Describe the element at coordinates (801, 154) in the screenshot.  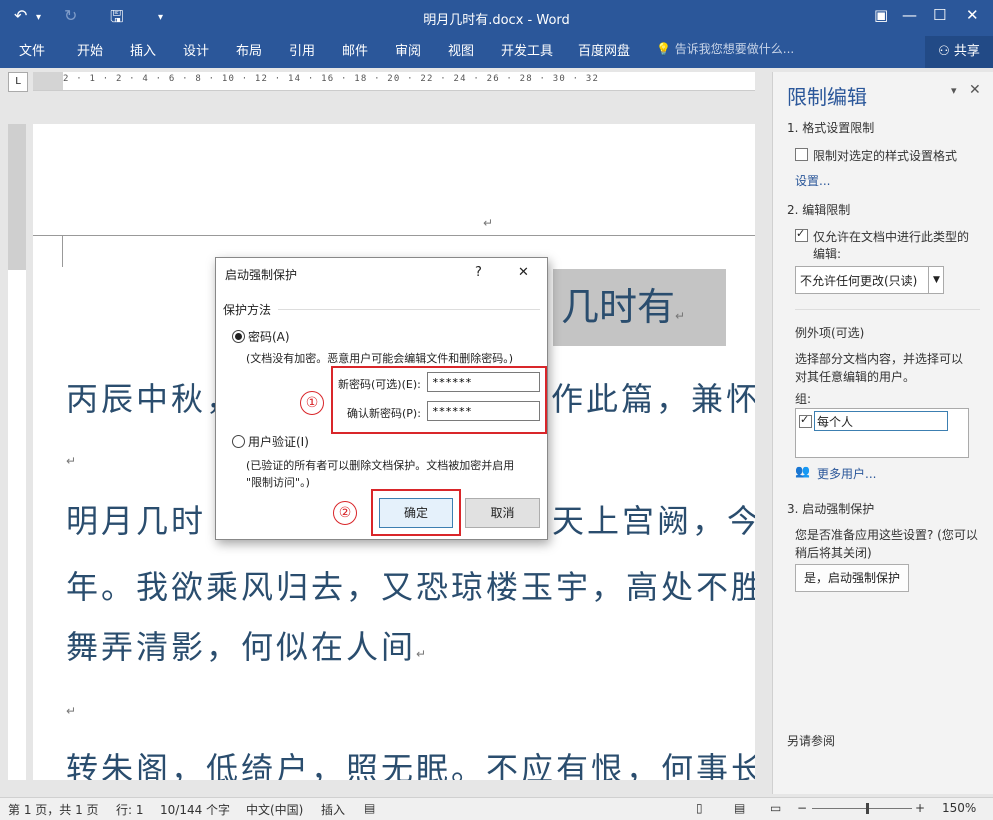
I see `formatting-checkbox` at that location.